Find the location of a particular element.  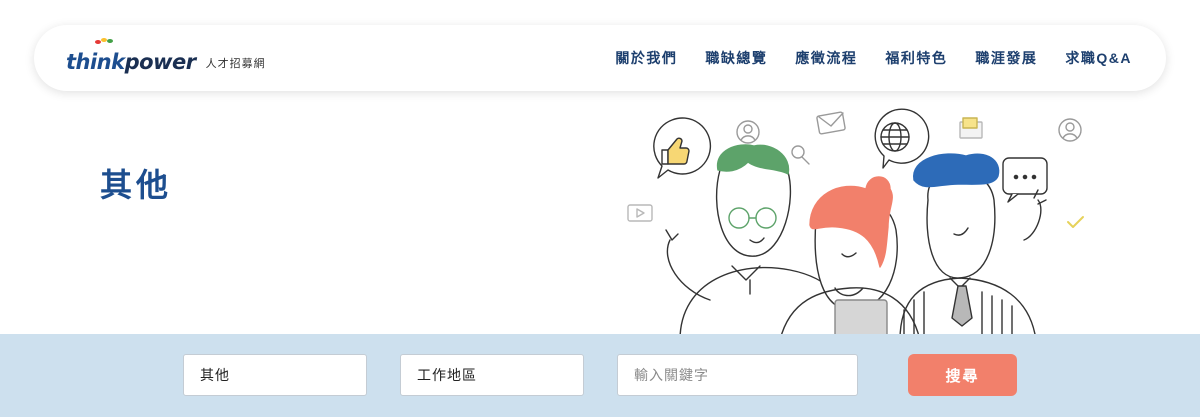

keyword-field is located at coordinates (737, 375).